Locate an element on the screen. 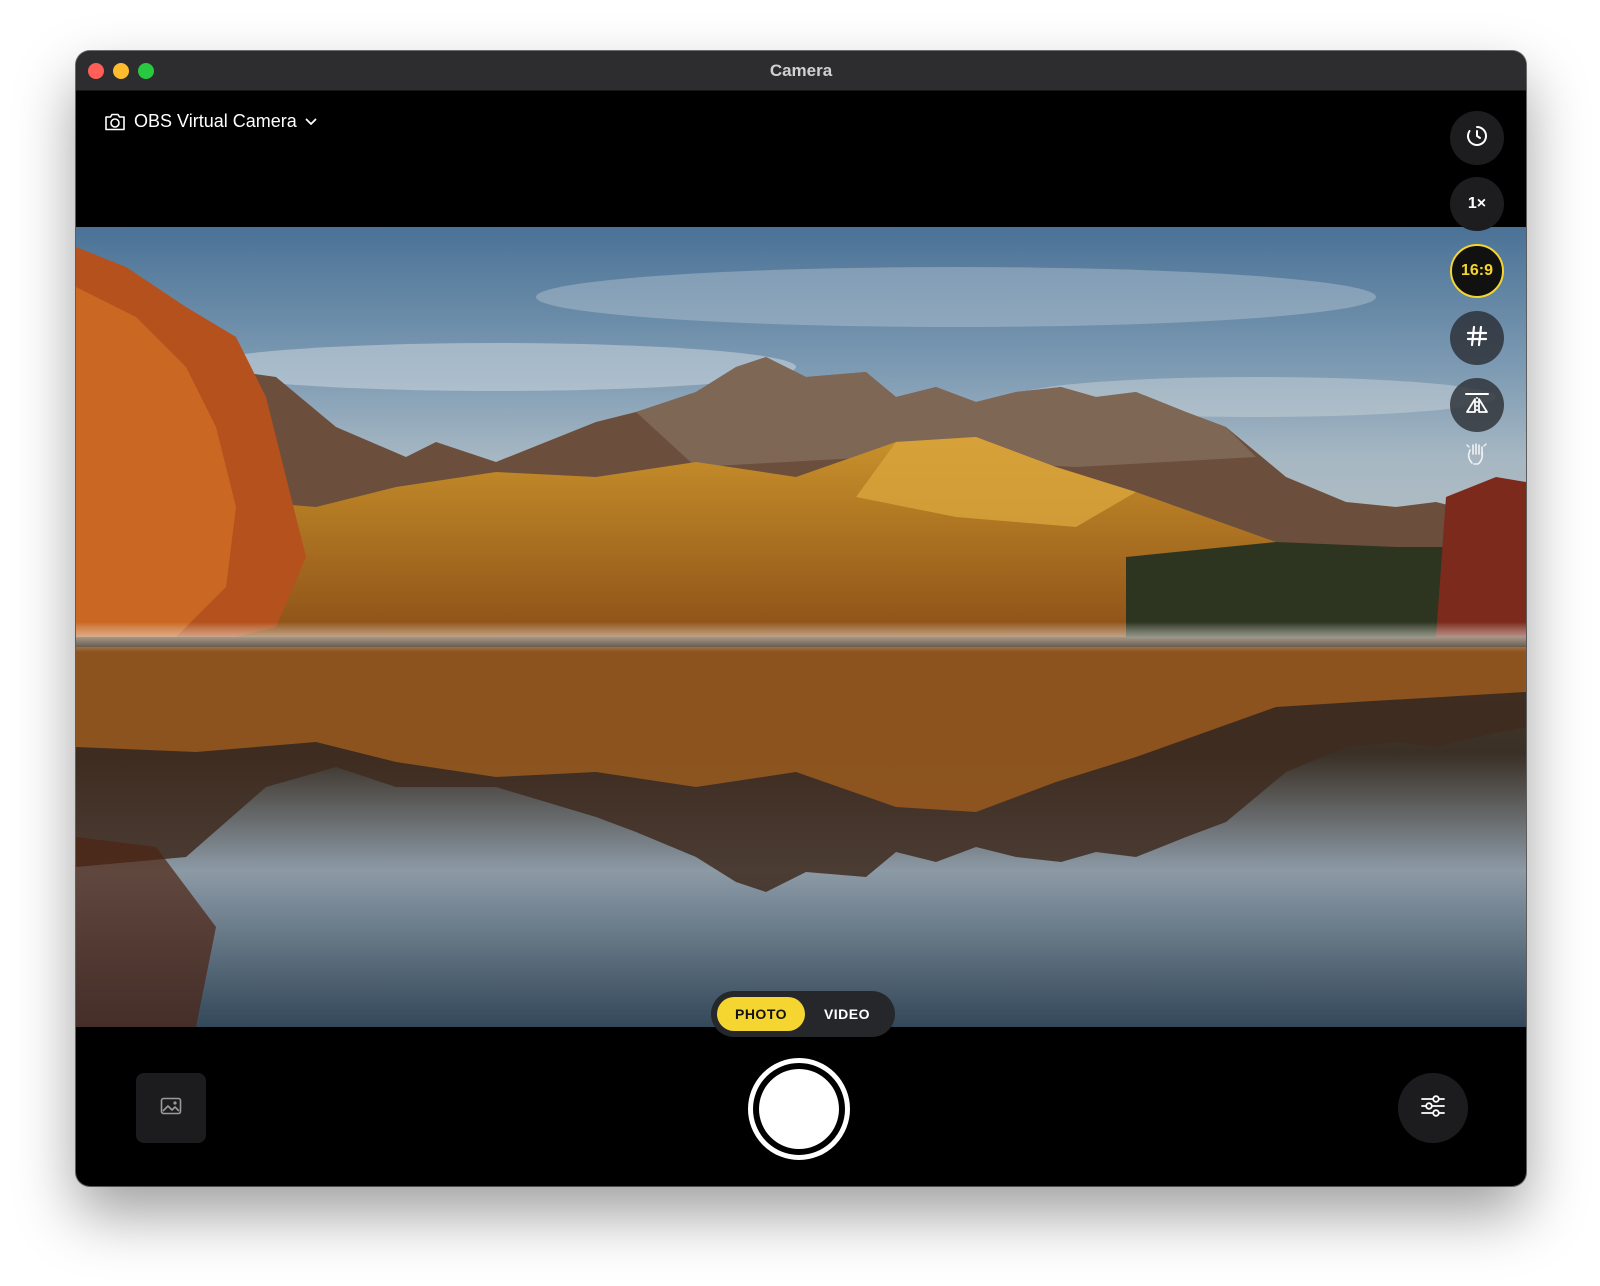 This screenshot has height=1286, width=1600. aspect-ratio-button: 16:9 is located at coordinates (1477, 271).